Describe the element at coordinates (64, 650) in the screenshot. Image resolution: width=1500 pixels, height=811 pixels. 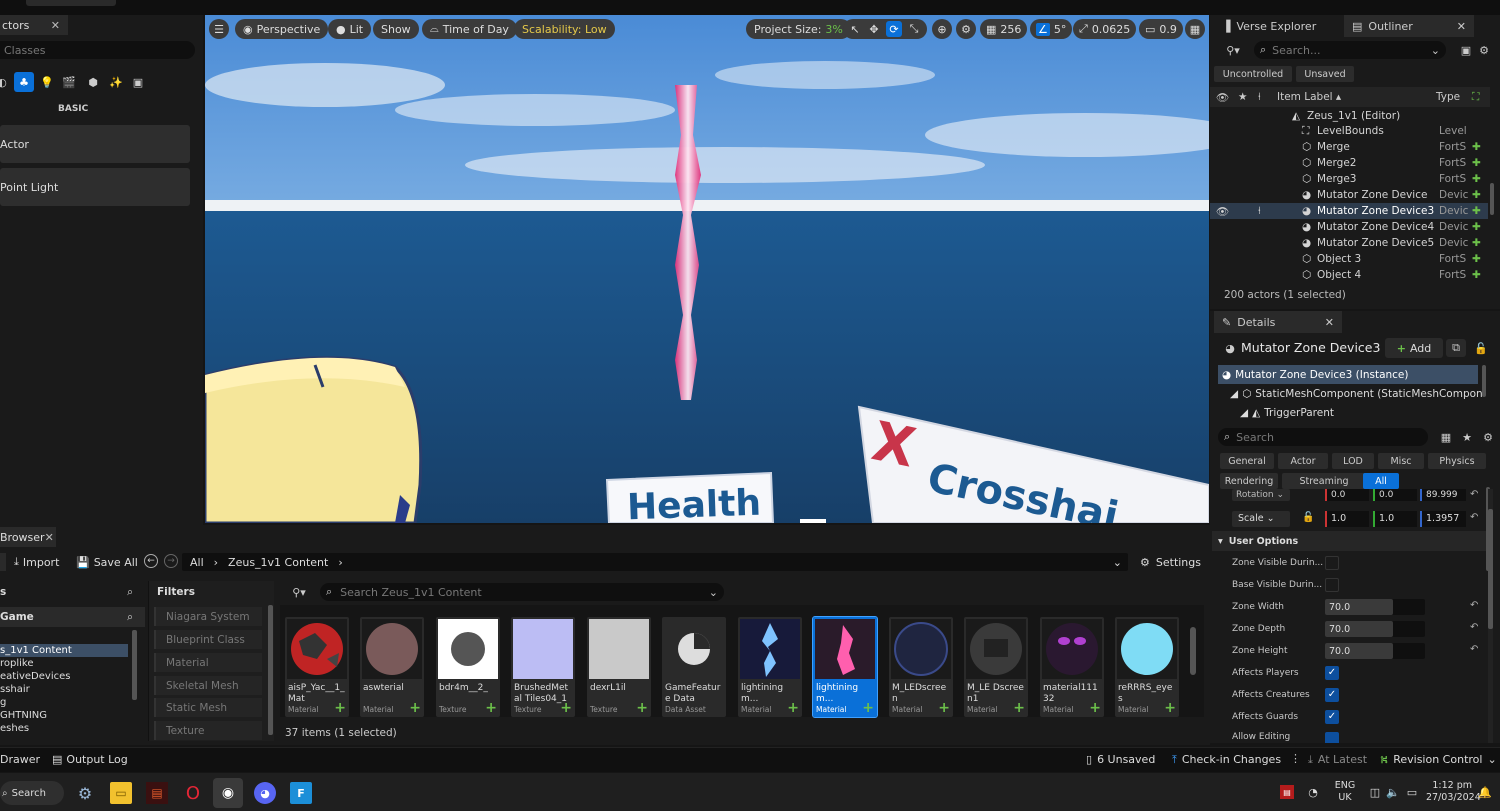
I see `folder-item-selected: s_1v1 Content` at that location.